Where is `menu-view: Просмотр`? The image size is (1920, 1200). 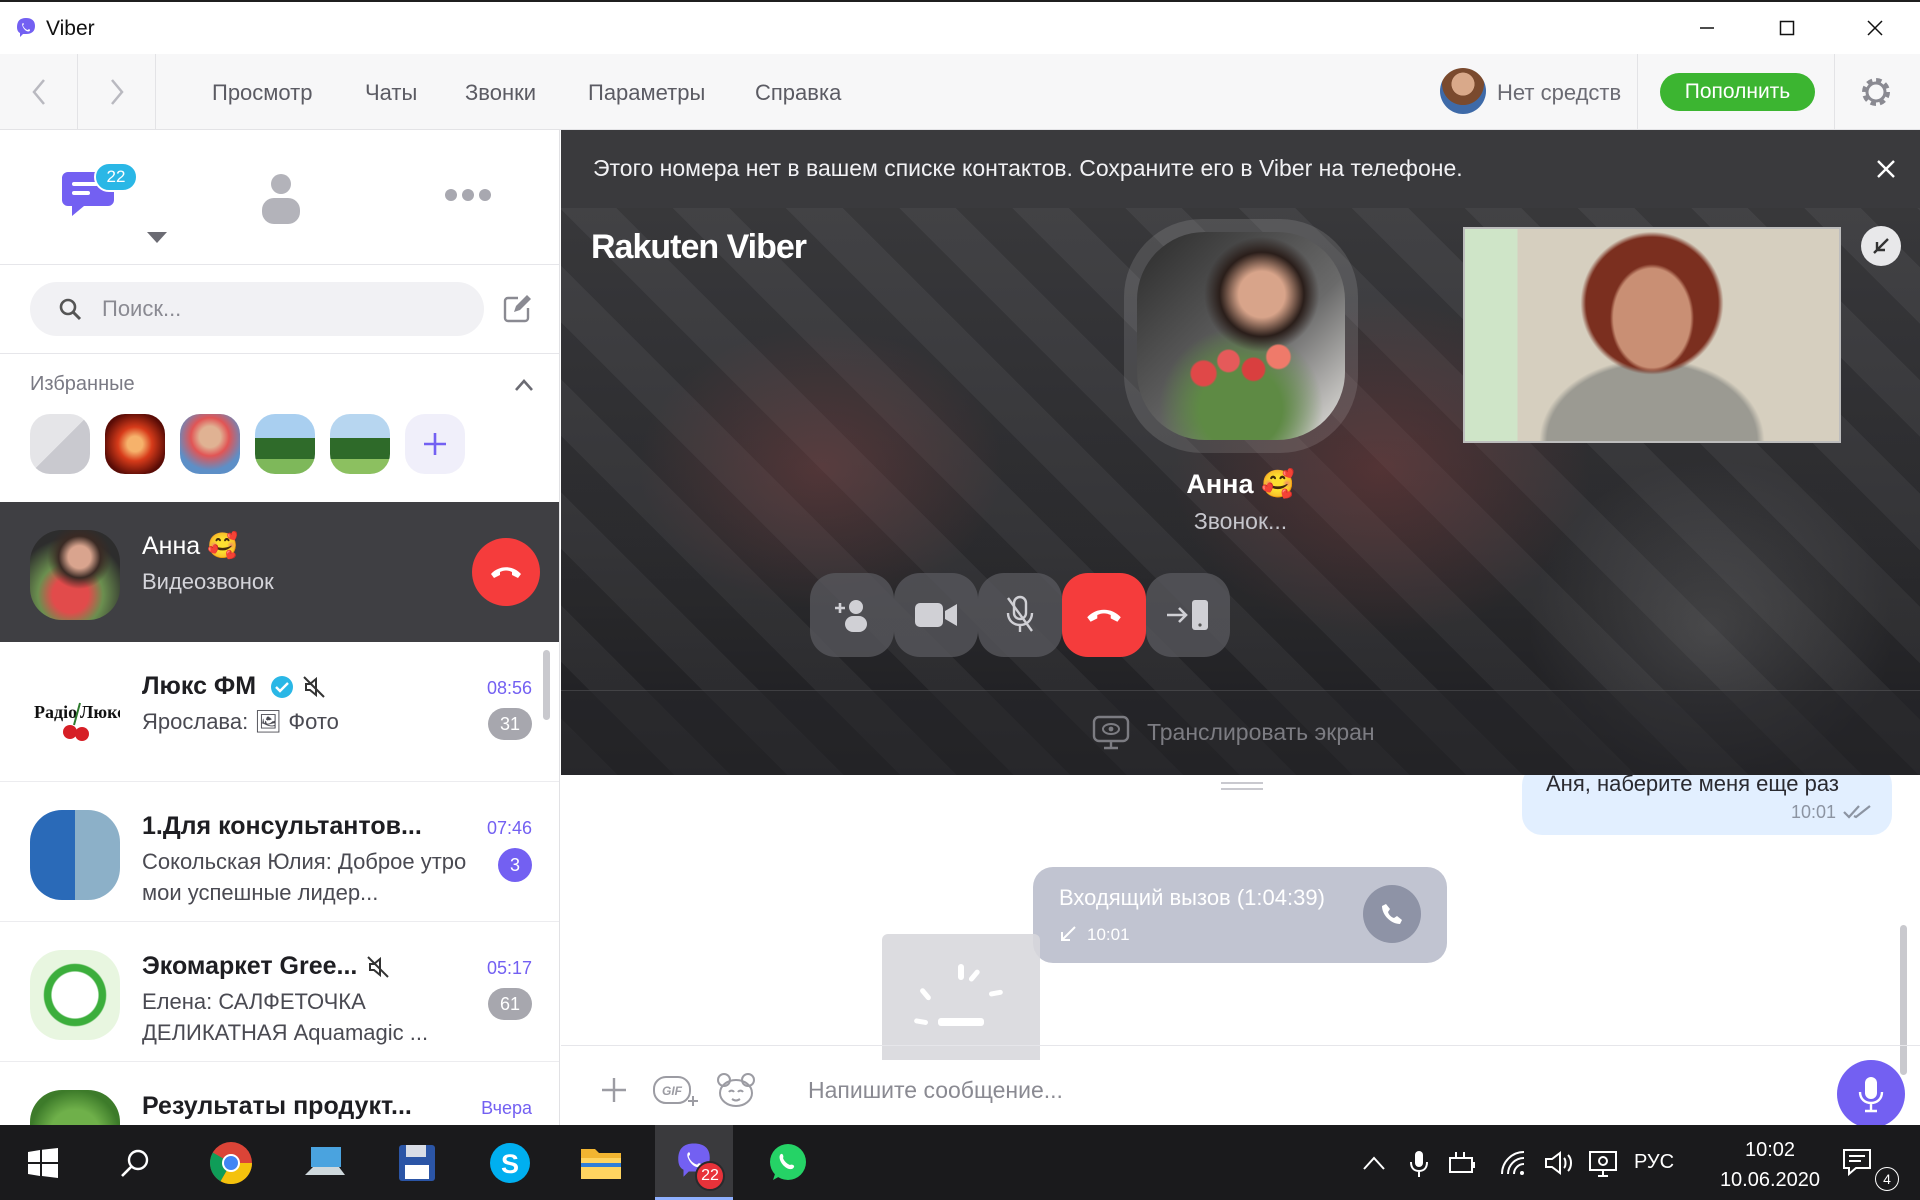 menu-view: Просмотр is located at coordinates (262, 93).